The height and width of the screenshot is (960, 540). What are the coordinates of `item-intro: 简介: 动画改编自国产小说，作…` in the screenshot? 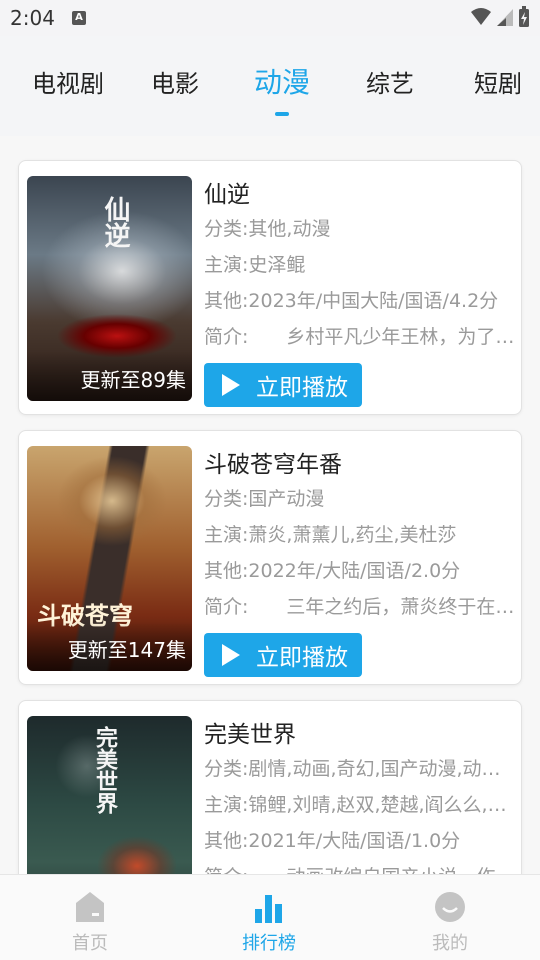 It's located at (360, 866).